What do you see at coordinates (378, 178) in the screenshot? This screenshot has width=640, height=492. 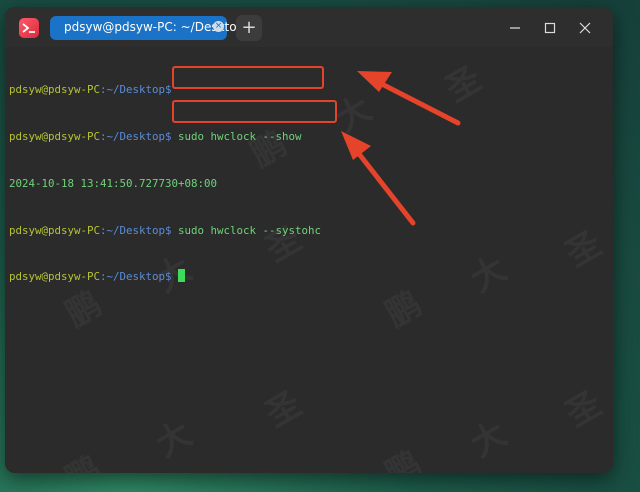 I see `arrow-to-systohc-command` at bounding box center [378, 178].